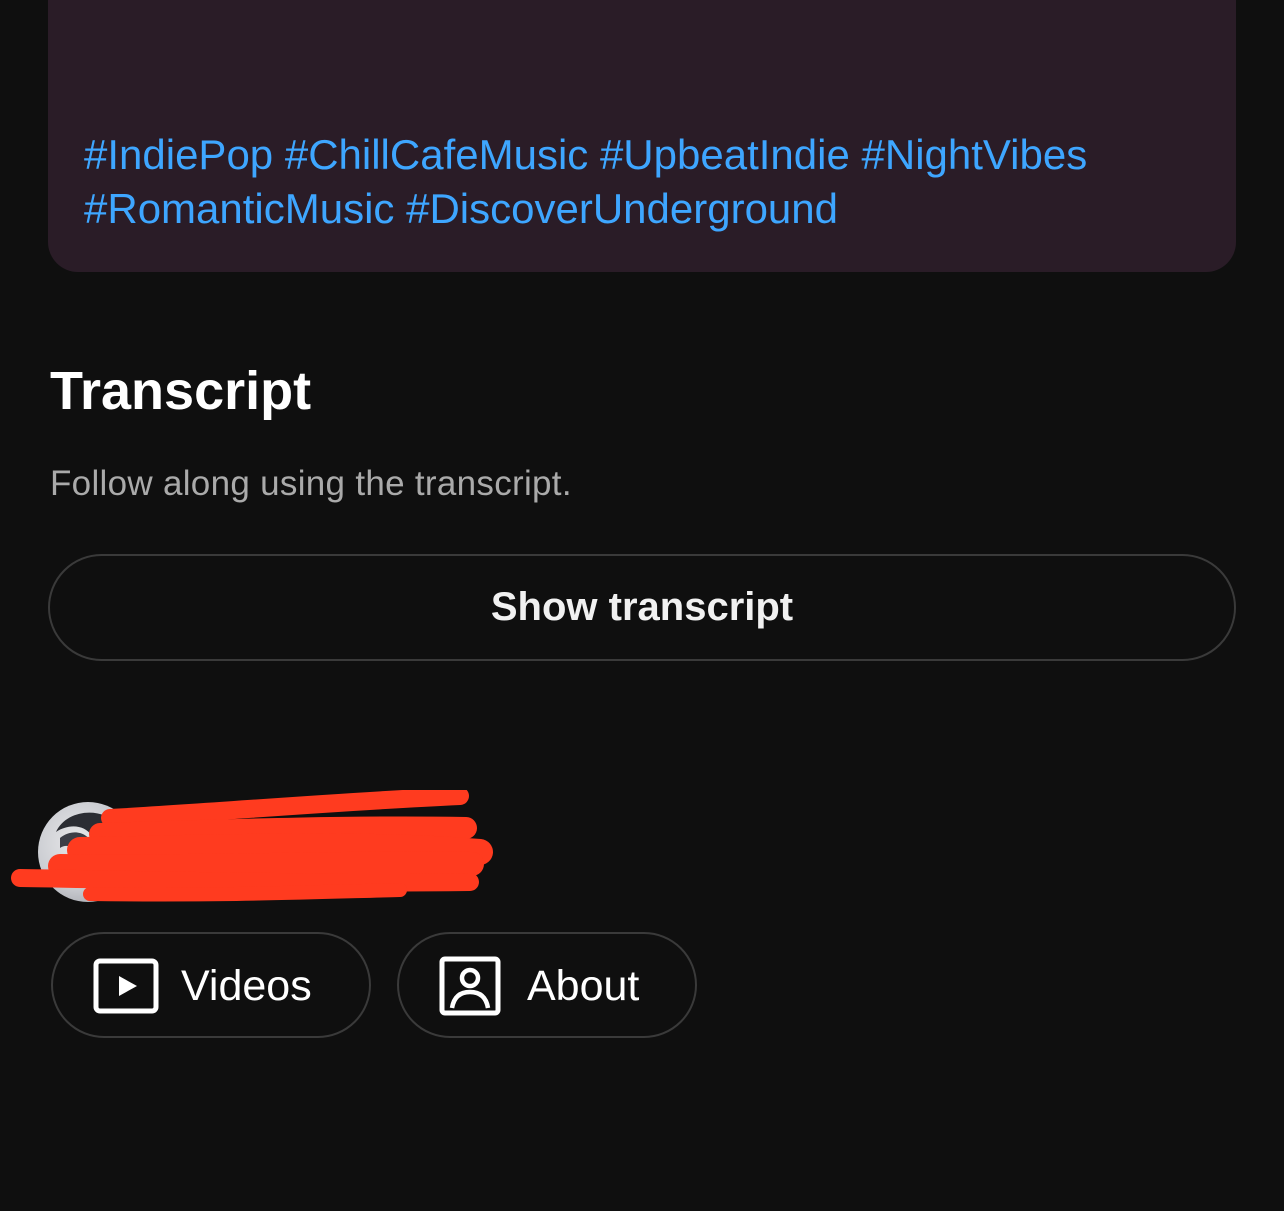  What do you see at coordinates (126, 986) in the screenshot?
I see `play-square-icon` at bounding box center [126, 986].